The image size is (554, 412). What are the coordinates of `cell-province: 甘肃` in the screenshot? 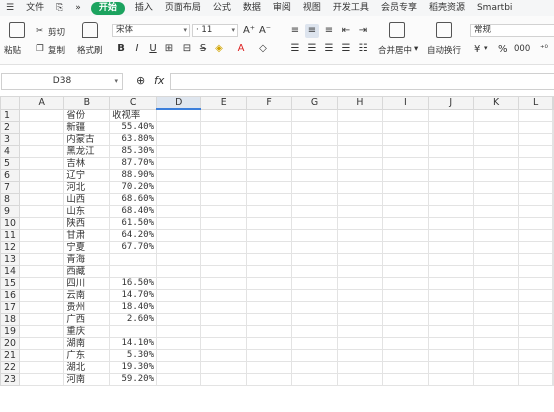 It's located at (87, 235).